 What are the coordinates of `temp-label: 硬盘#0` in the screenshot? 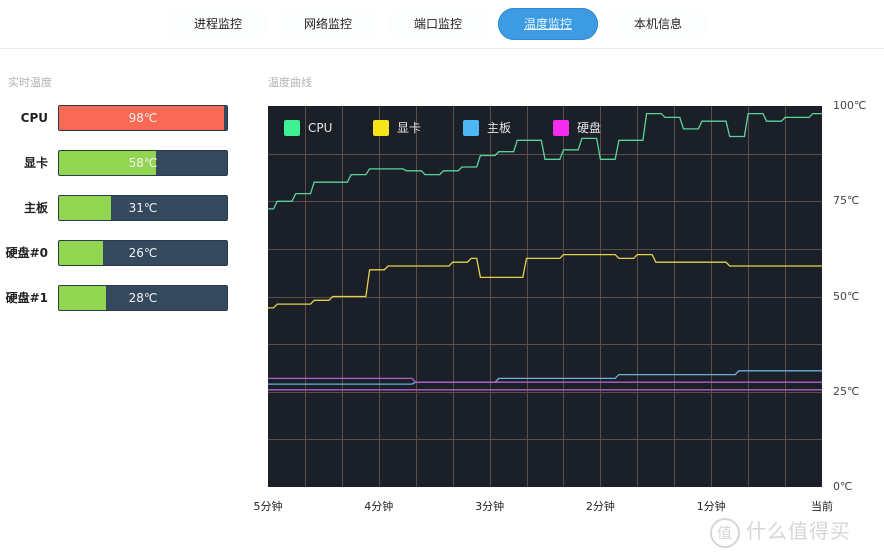 It's located at (26, 253).